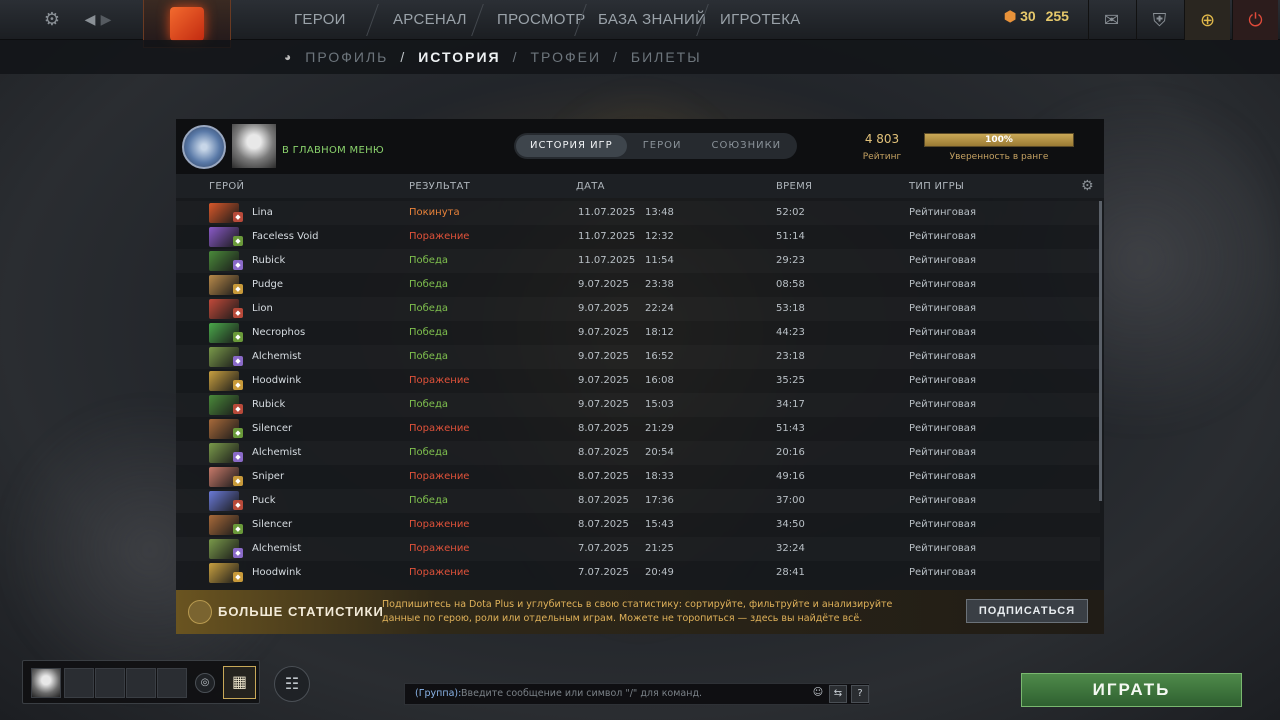 Image resolution: width=1280 pixels, height=720 pixels. Describe the element at coordinates (430, 20) in the screenshot. I see `nav-armory: АРСЕНАЛ` at that location.